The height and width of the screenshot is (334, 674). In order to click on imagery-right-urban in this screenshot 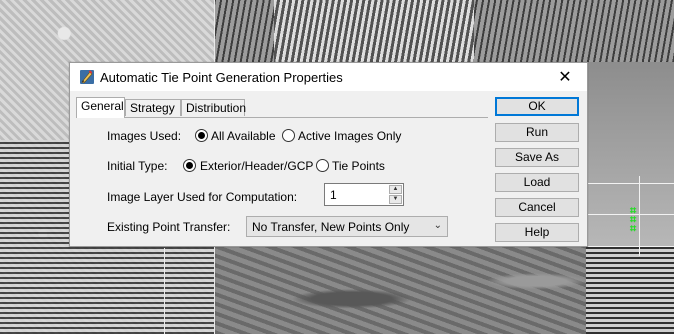, I will do `click(630, 290)`.